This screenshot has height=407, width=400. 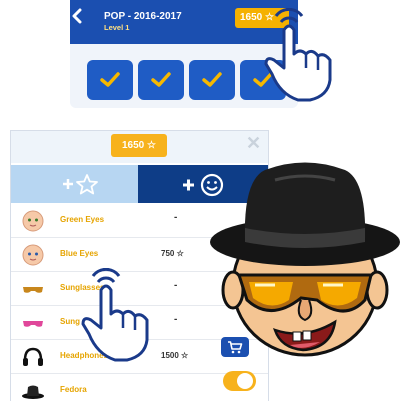 I want to click on headphones-icon, so click(x=33, y=356).